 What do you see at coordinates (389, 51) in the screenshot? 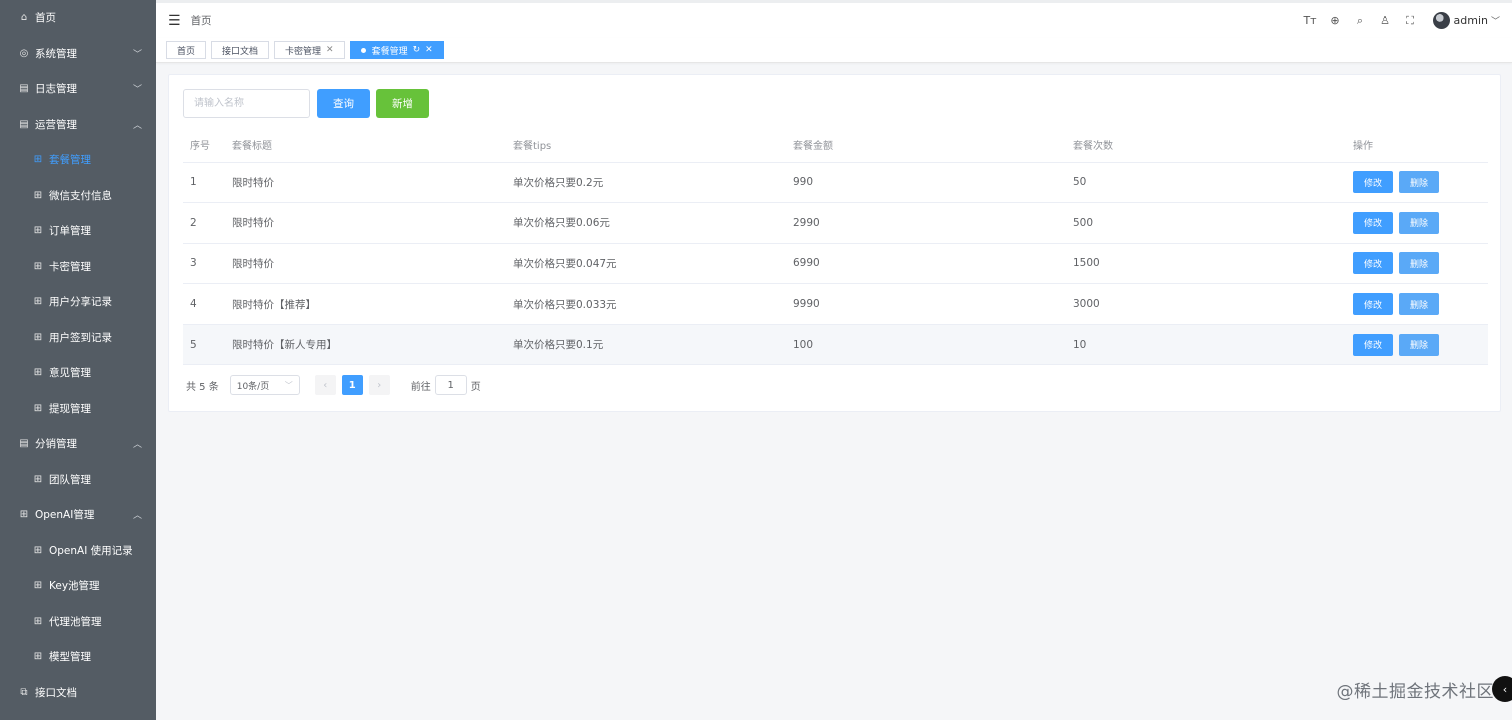
I see `tag-label: 套餐管理` at bounding box center [389, 51].